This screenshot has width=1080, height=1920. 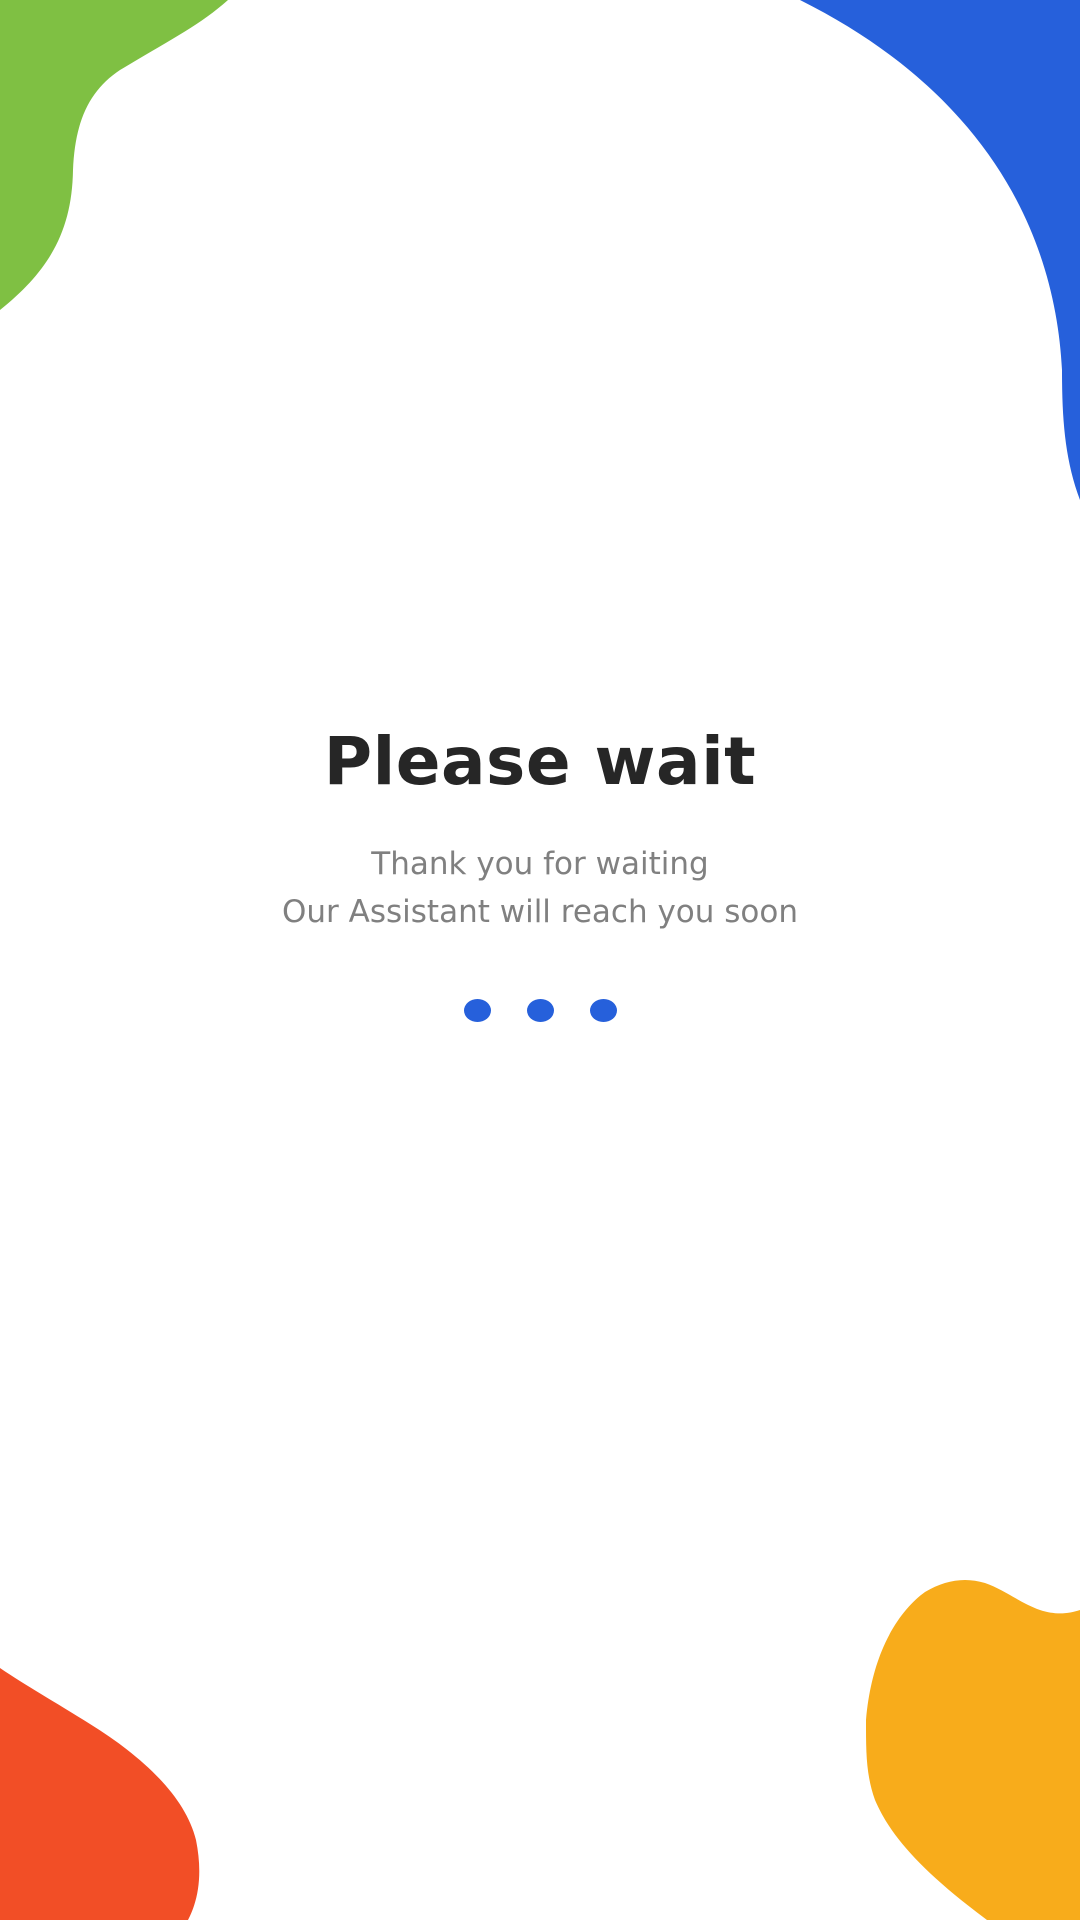 What do you see at coordinates (540, 864) in the screenshot?
I see `wait-message-line-1: Thank you for waiting` at bounding box center [540, 864].